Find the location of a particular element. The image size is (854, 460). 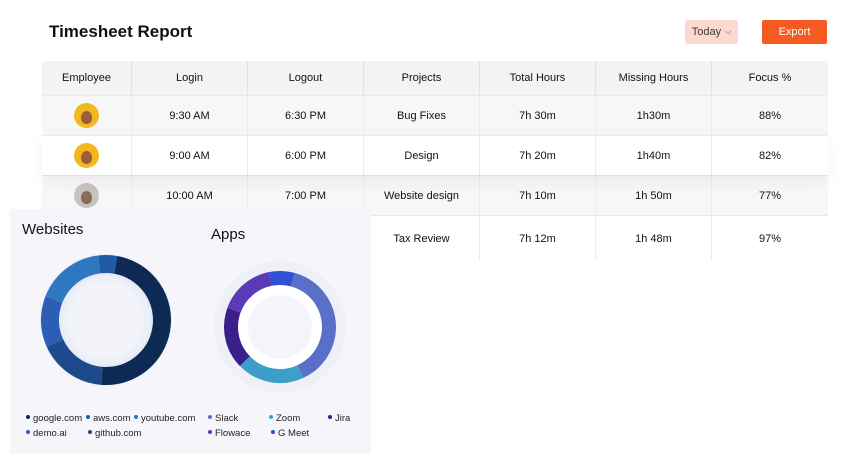

export-button: Export is located at coordinates (794, 32).